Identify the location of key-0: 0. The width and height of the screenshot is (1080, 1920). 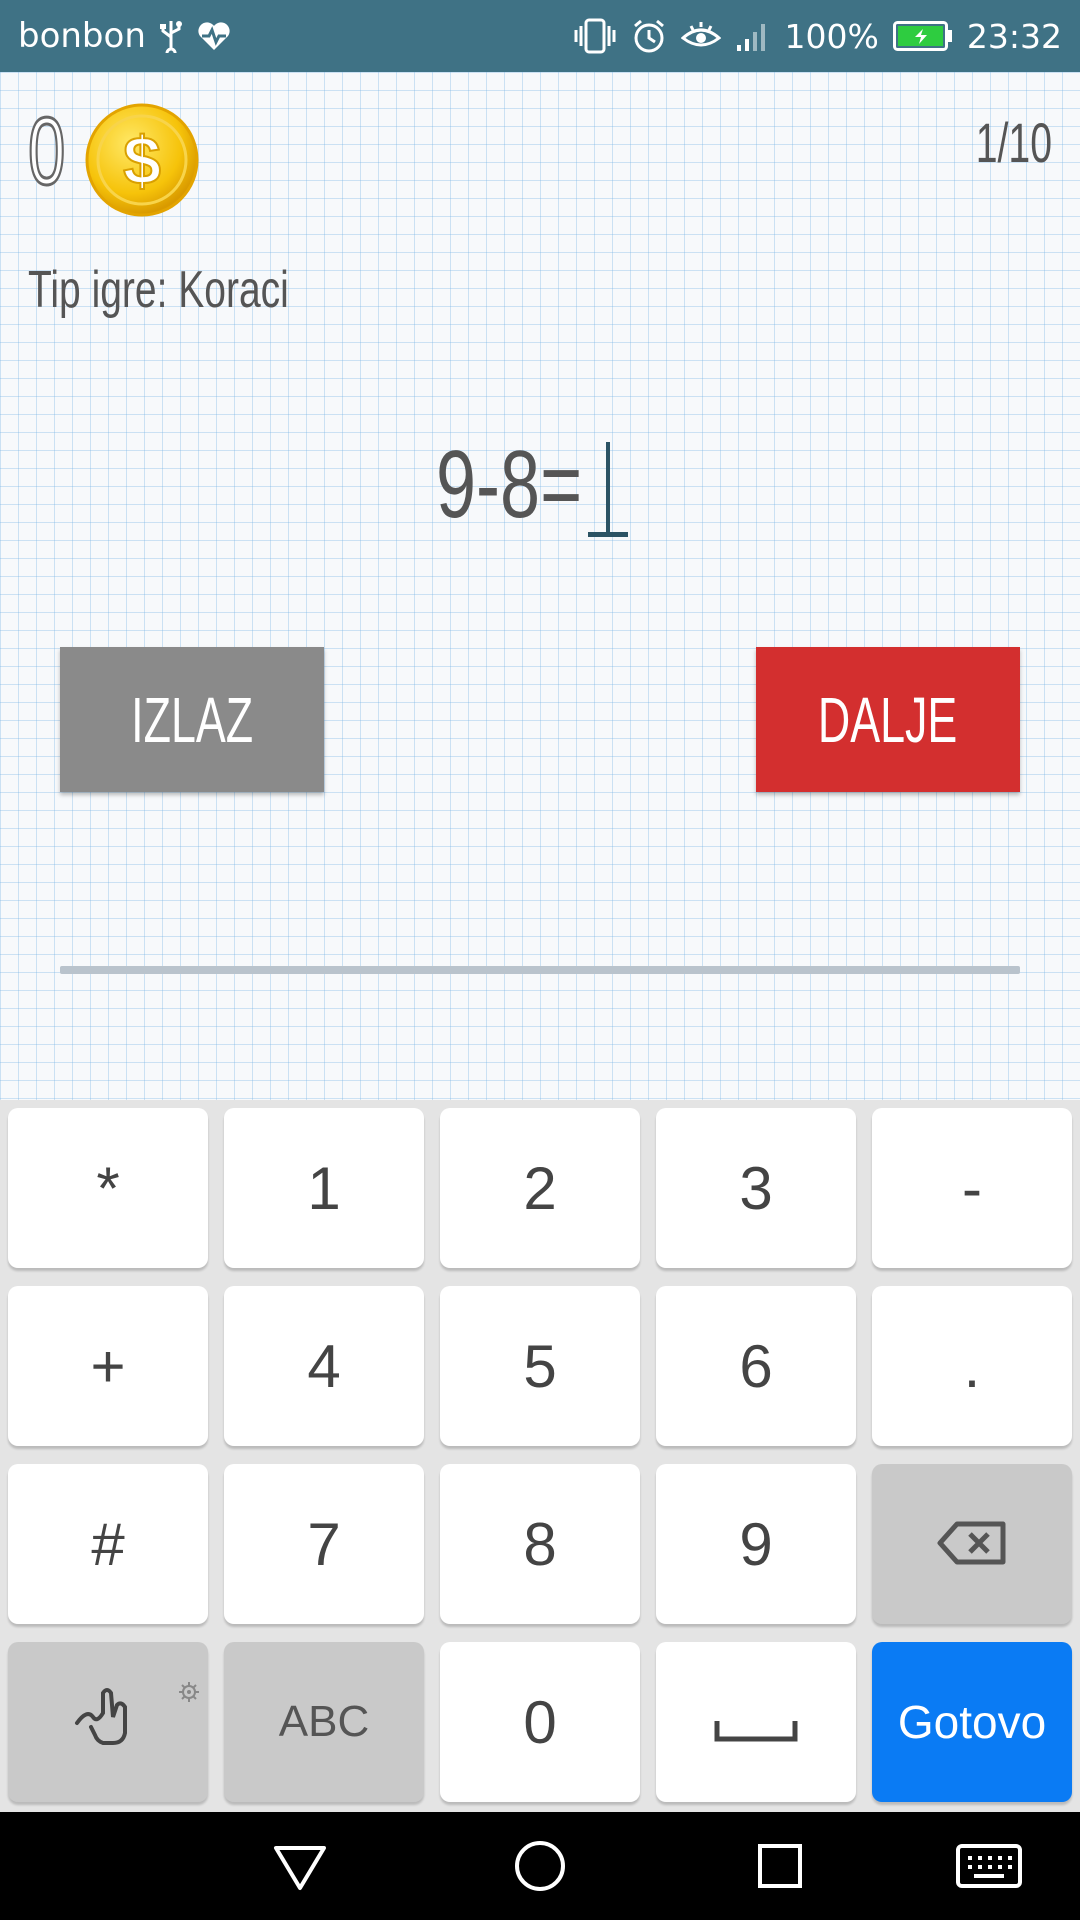
(540, 1722).